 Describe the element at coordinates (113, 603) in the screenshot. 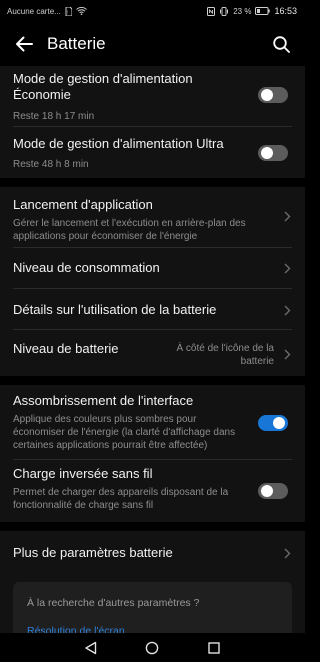

I see `suggestion-title: À la recherche d'autres paramètres ?` at that location.